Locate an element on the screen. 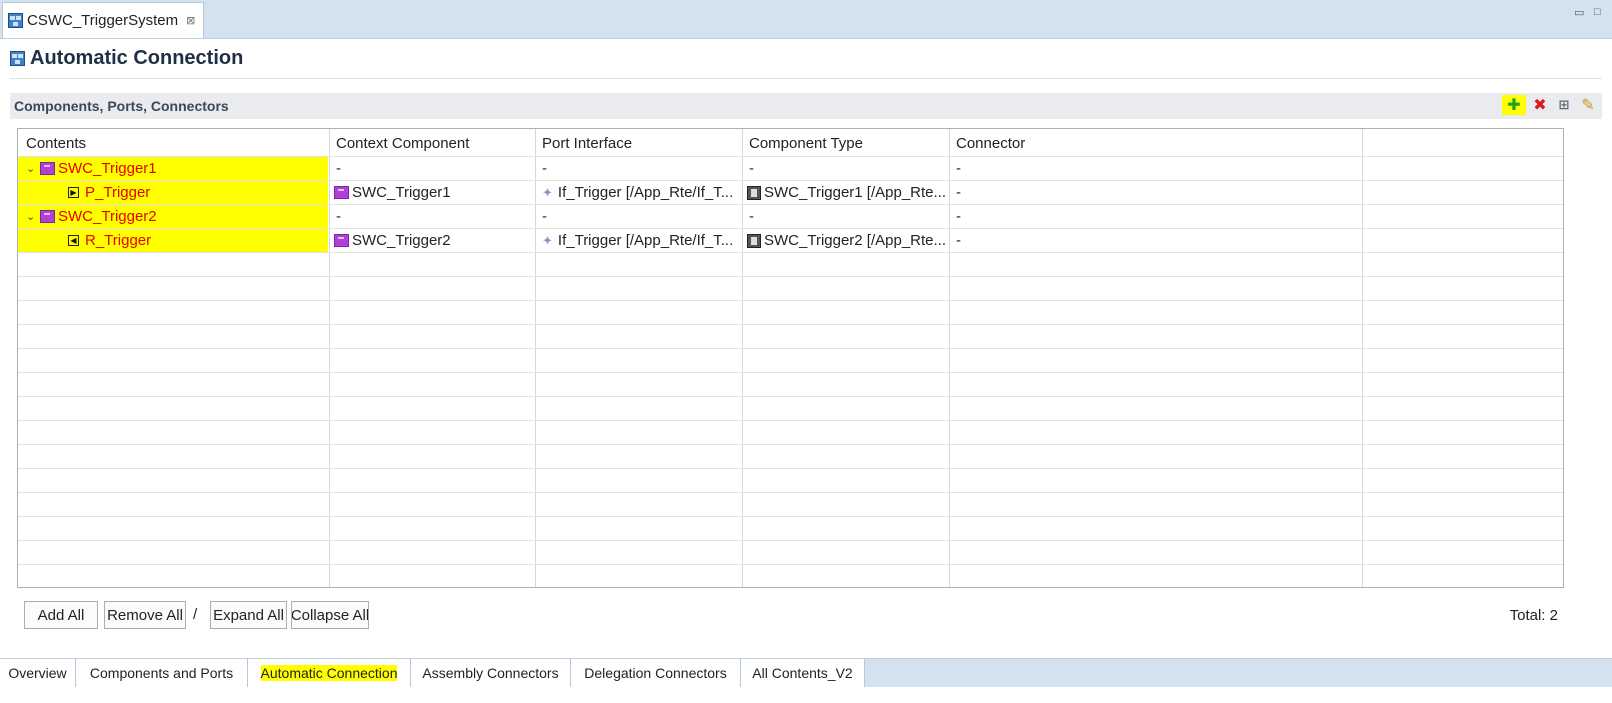  add-icon: ✚ is located at coordinates (1514, 105).